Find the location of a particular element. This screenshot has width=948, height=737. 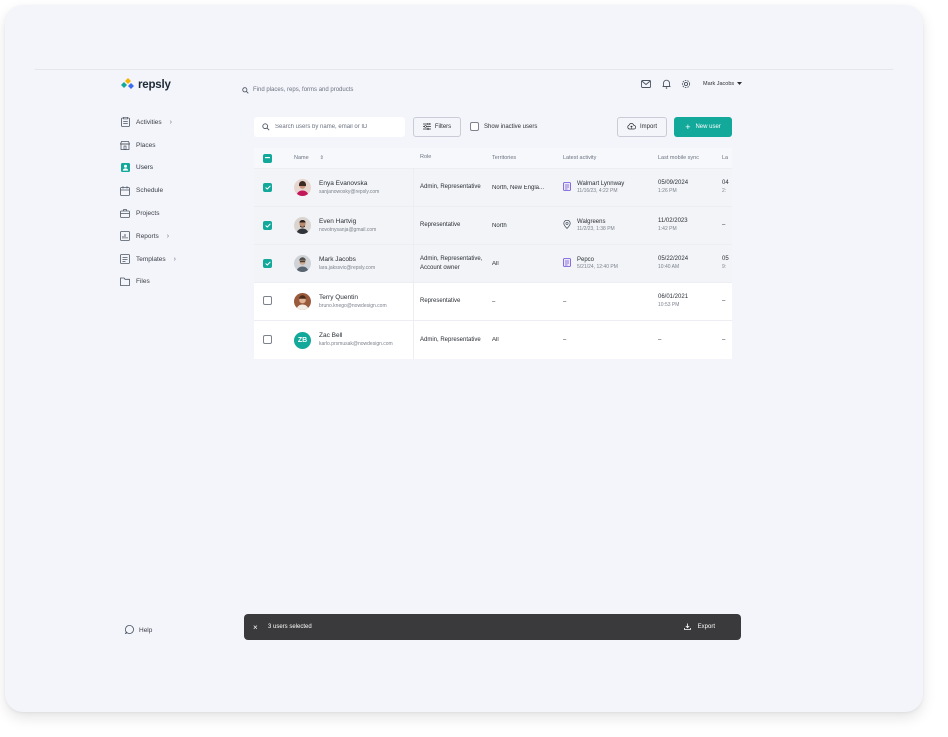

truncated-sub: 2: is located at coordinates (724, 191).